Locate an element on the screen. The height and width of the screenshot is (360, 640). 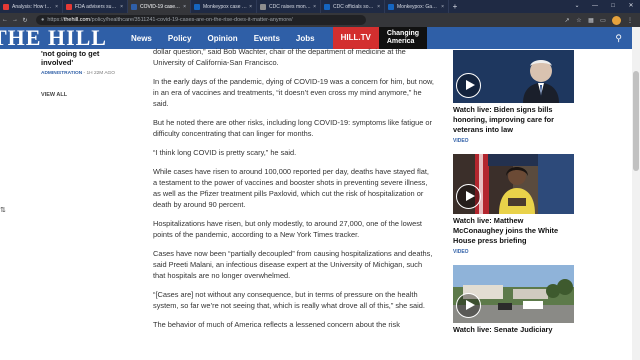
tab-label: CDC officials sound alarm is located at coordinates (354, 6).